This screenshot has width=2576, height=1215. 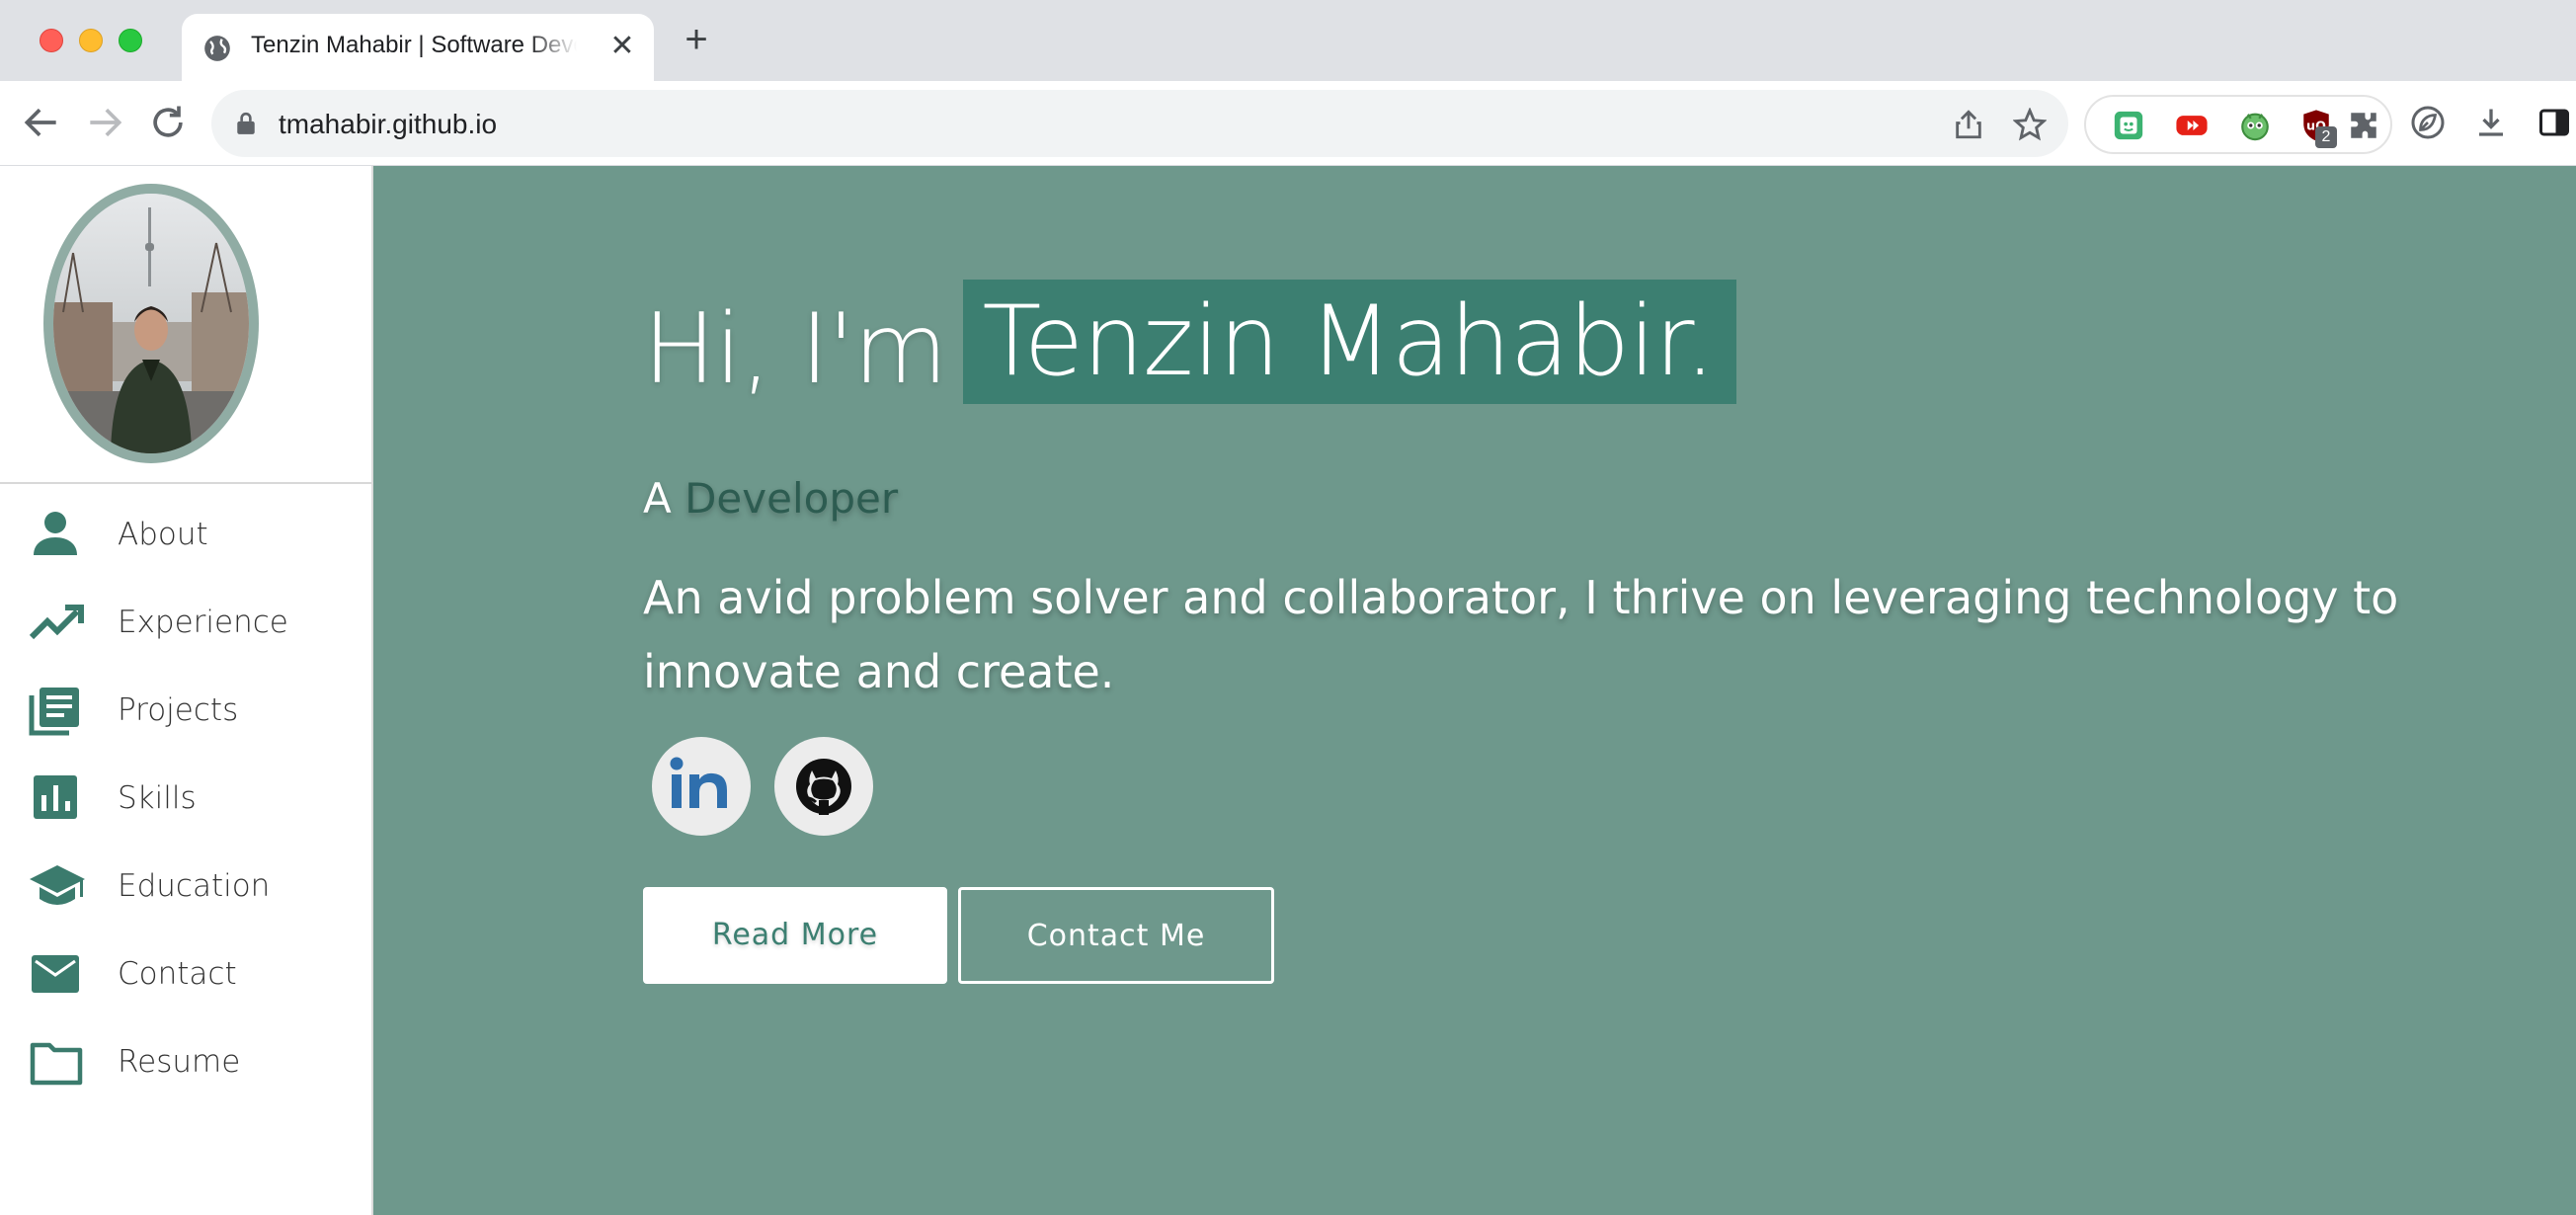 What do you see at coordinates (51, 40) in the screenshot?
I see `close-window-button` at bounding box center [51, 40].